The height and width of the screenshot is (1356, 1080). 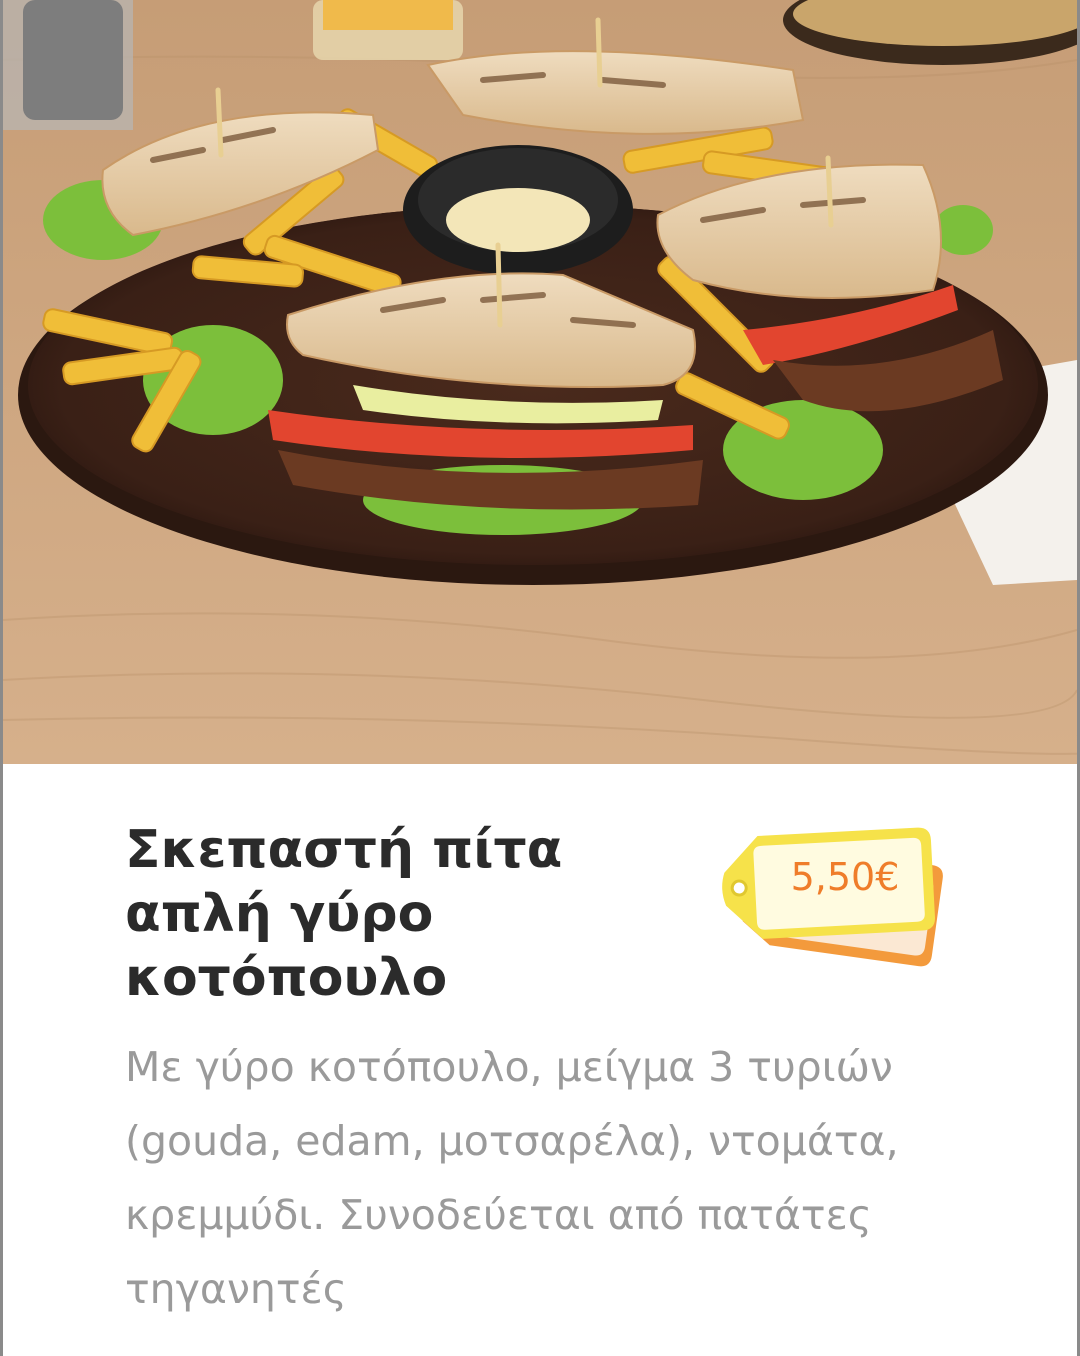 I want to click on item-title: Σκεπαστή πίτα απλή γύρο κοτόπουλο, so click(x=344, y=914).